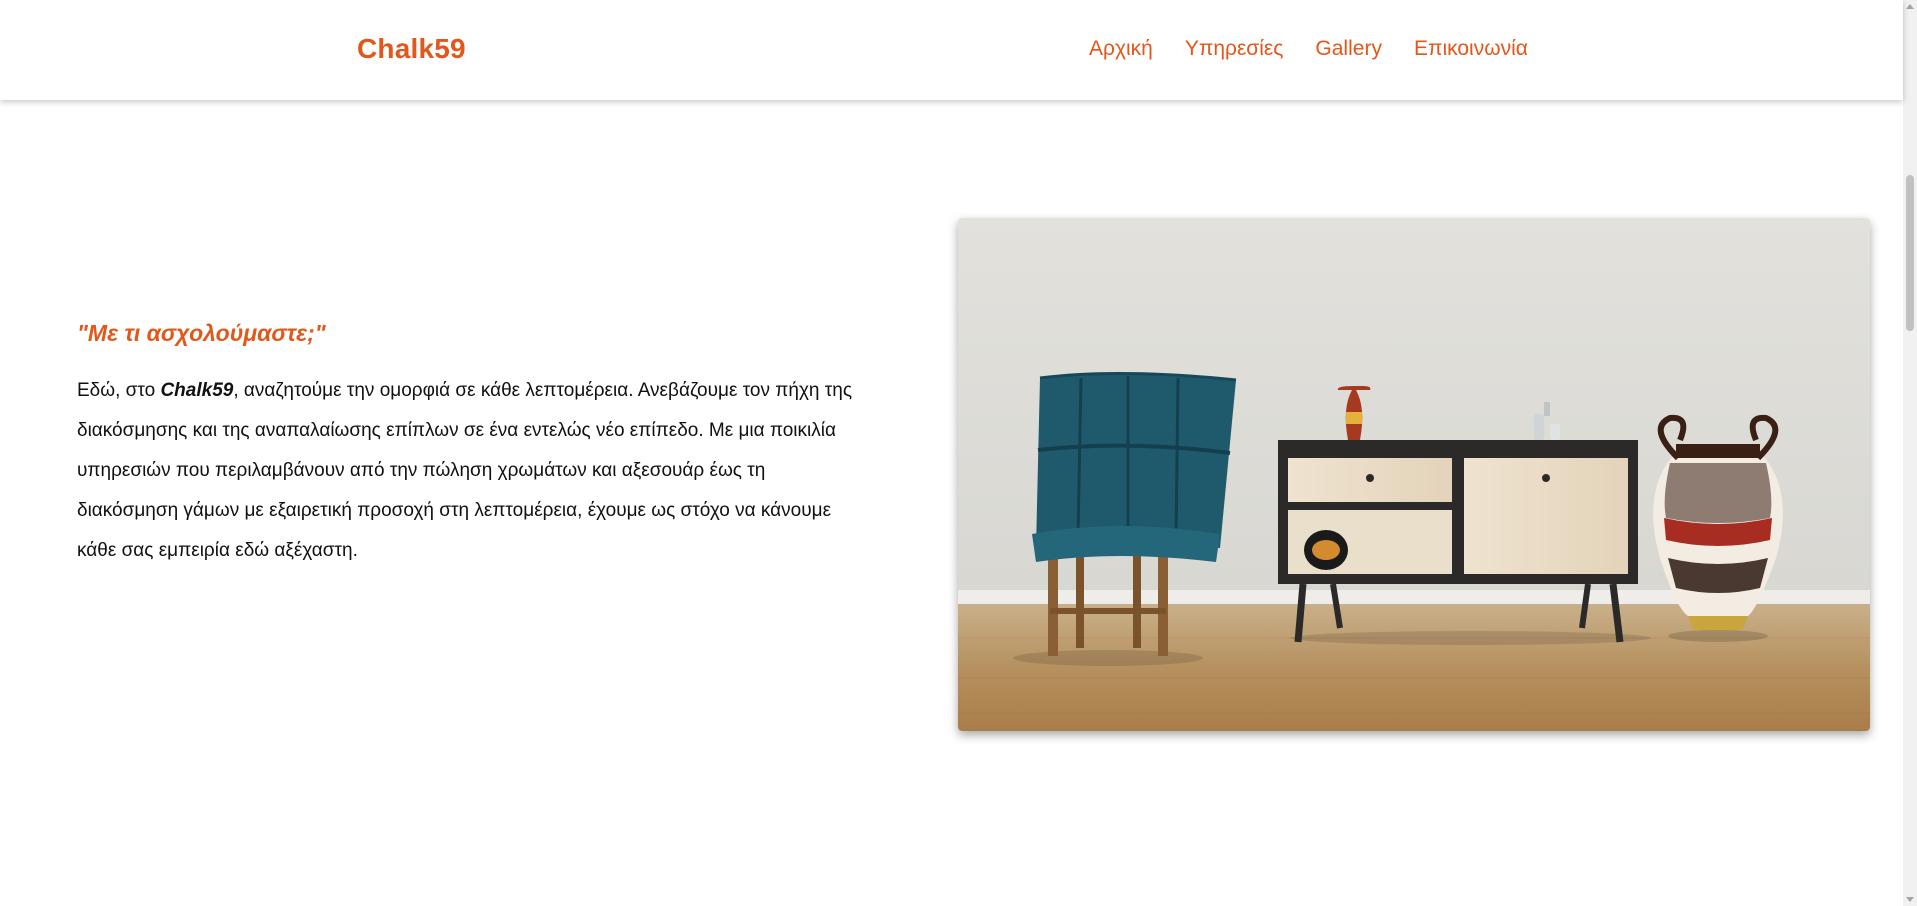 The width and height of the screenshot is (1917, 906). I want to click on nav-link-gallery: Gallery, so click(1348, 49).